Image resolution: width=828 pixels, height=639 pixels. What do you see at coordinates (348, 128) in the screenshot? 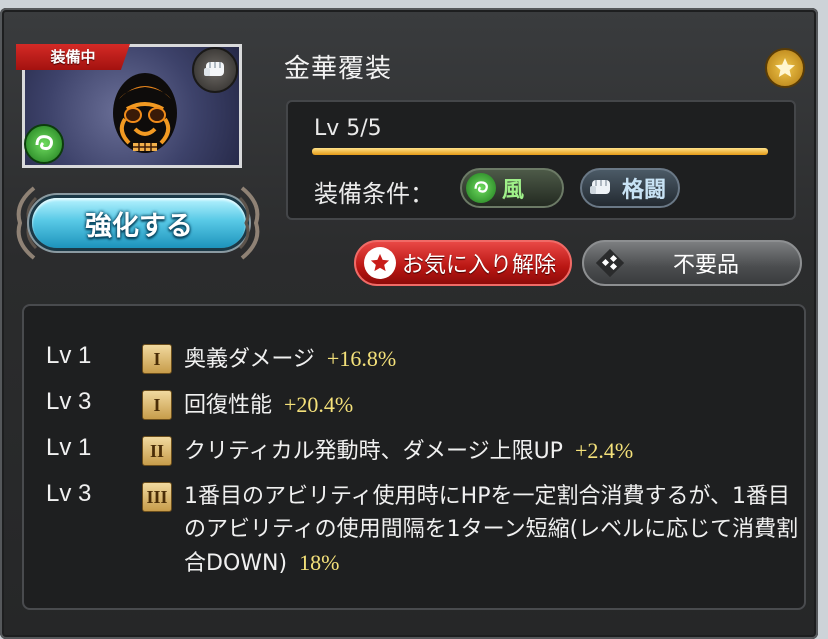
I see `level-text: Lv 5/5` at bounding box center [348, 128].